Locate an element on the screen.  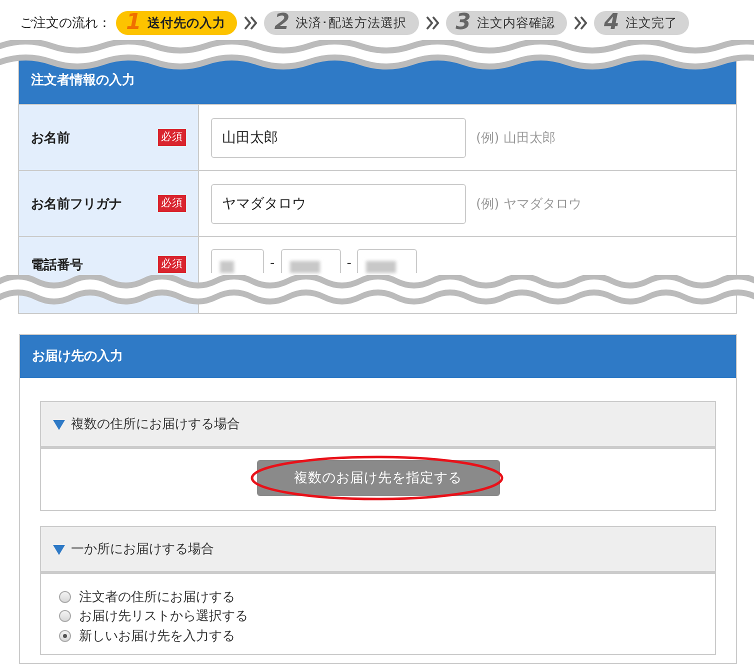
field-label: 電話番号 is located at coordinates (57, 265).